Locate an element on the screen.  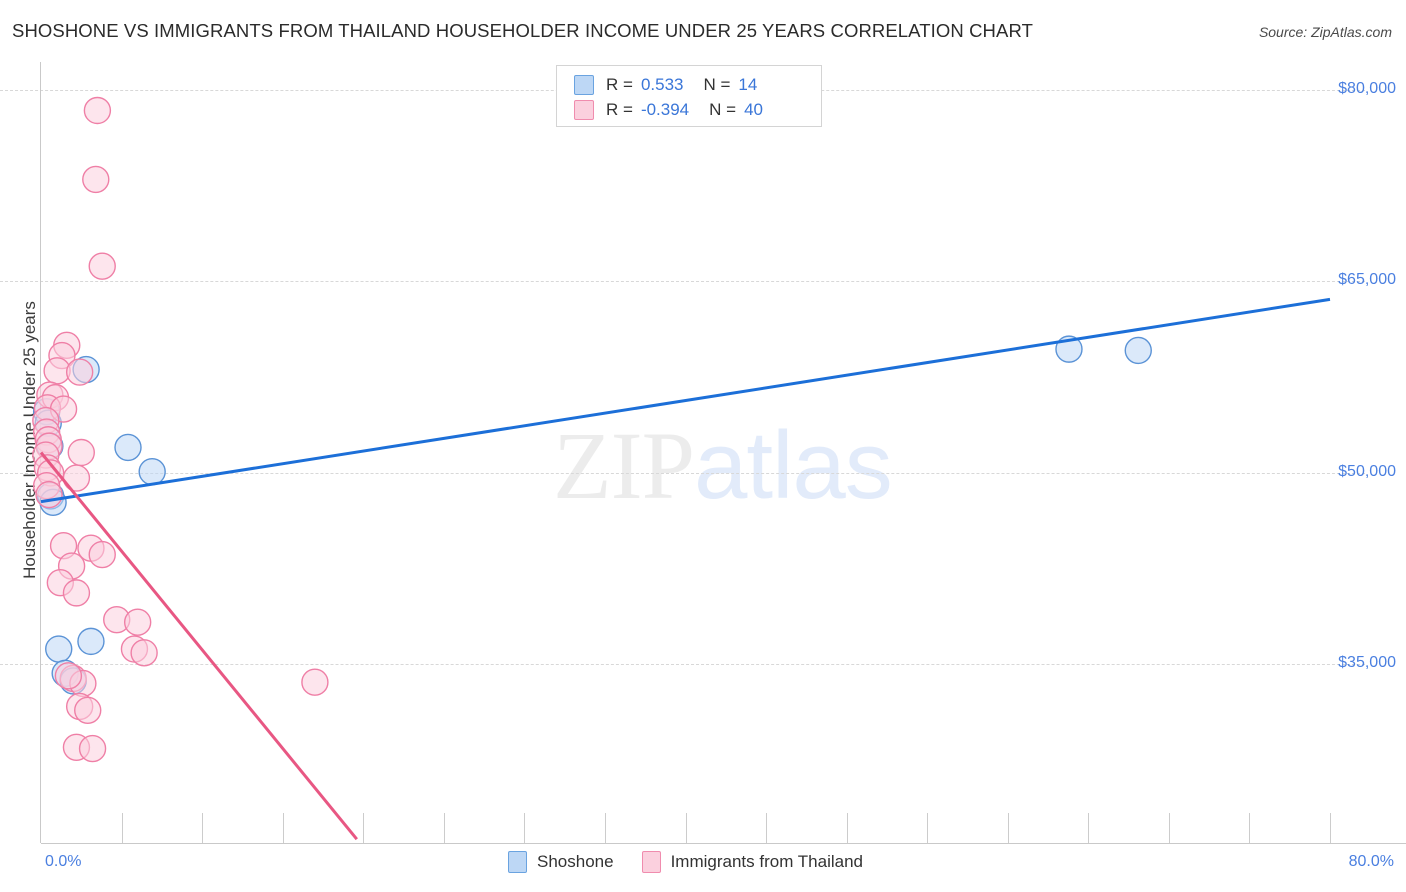
legend-swatch-thailand is located at coordinates (584, 110).